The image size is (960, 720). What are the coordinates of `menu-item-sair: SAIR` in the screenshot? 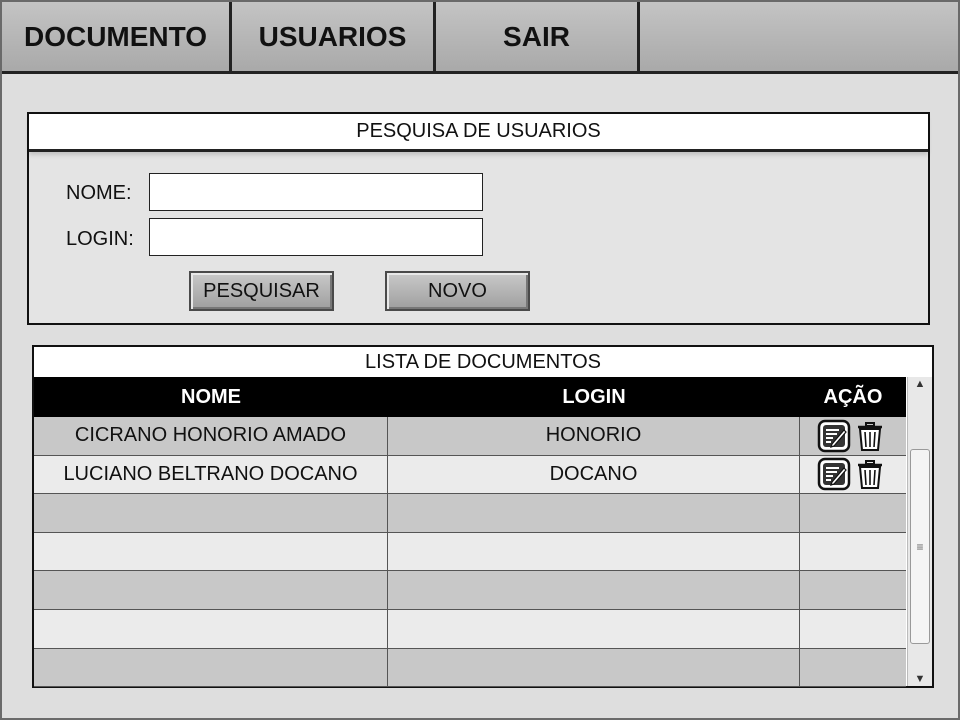 It's located at (538, 36).